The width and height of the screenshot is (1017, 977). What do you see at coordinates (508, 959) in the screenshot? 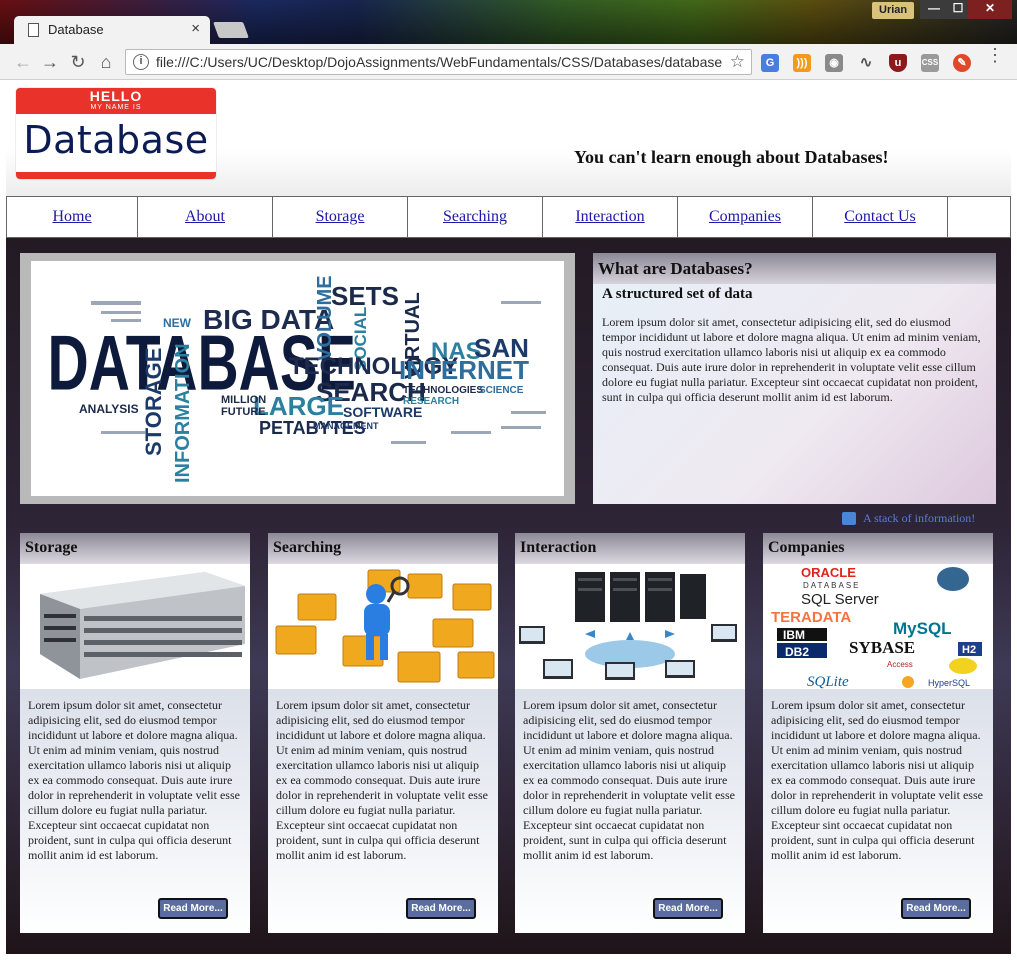
I see `page-footer-strip` at bounding box center [508, 959].